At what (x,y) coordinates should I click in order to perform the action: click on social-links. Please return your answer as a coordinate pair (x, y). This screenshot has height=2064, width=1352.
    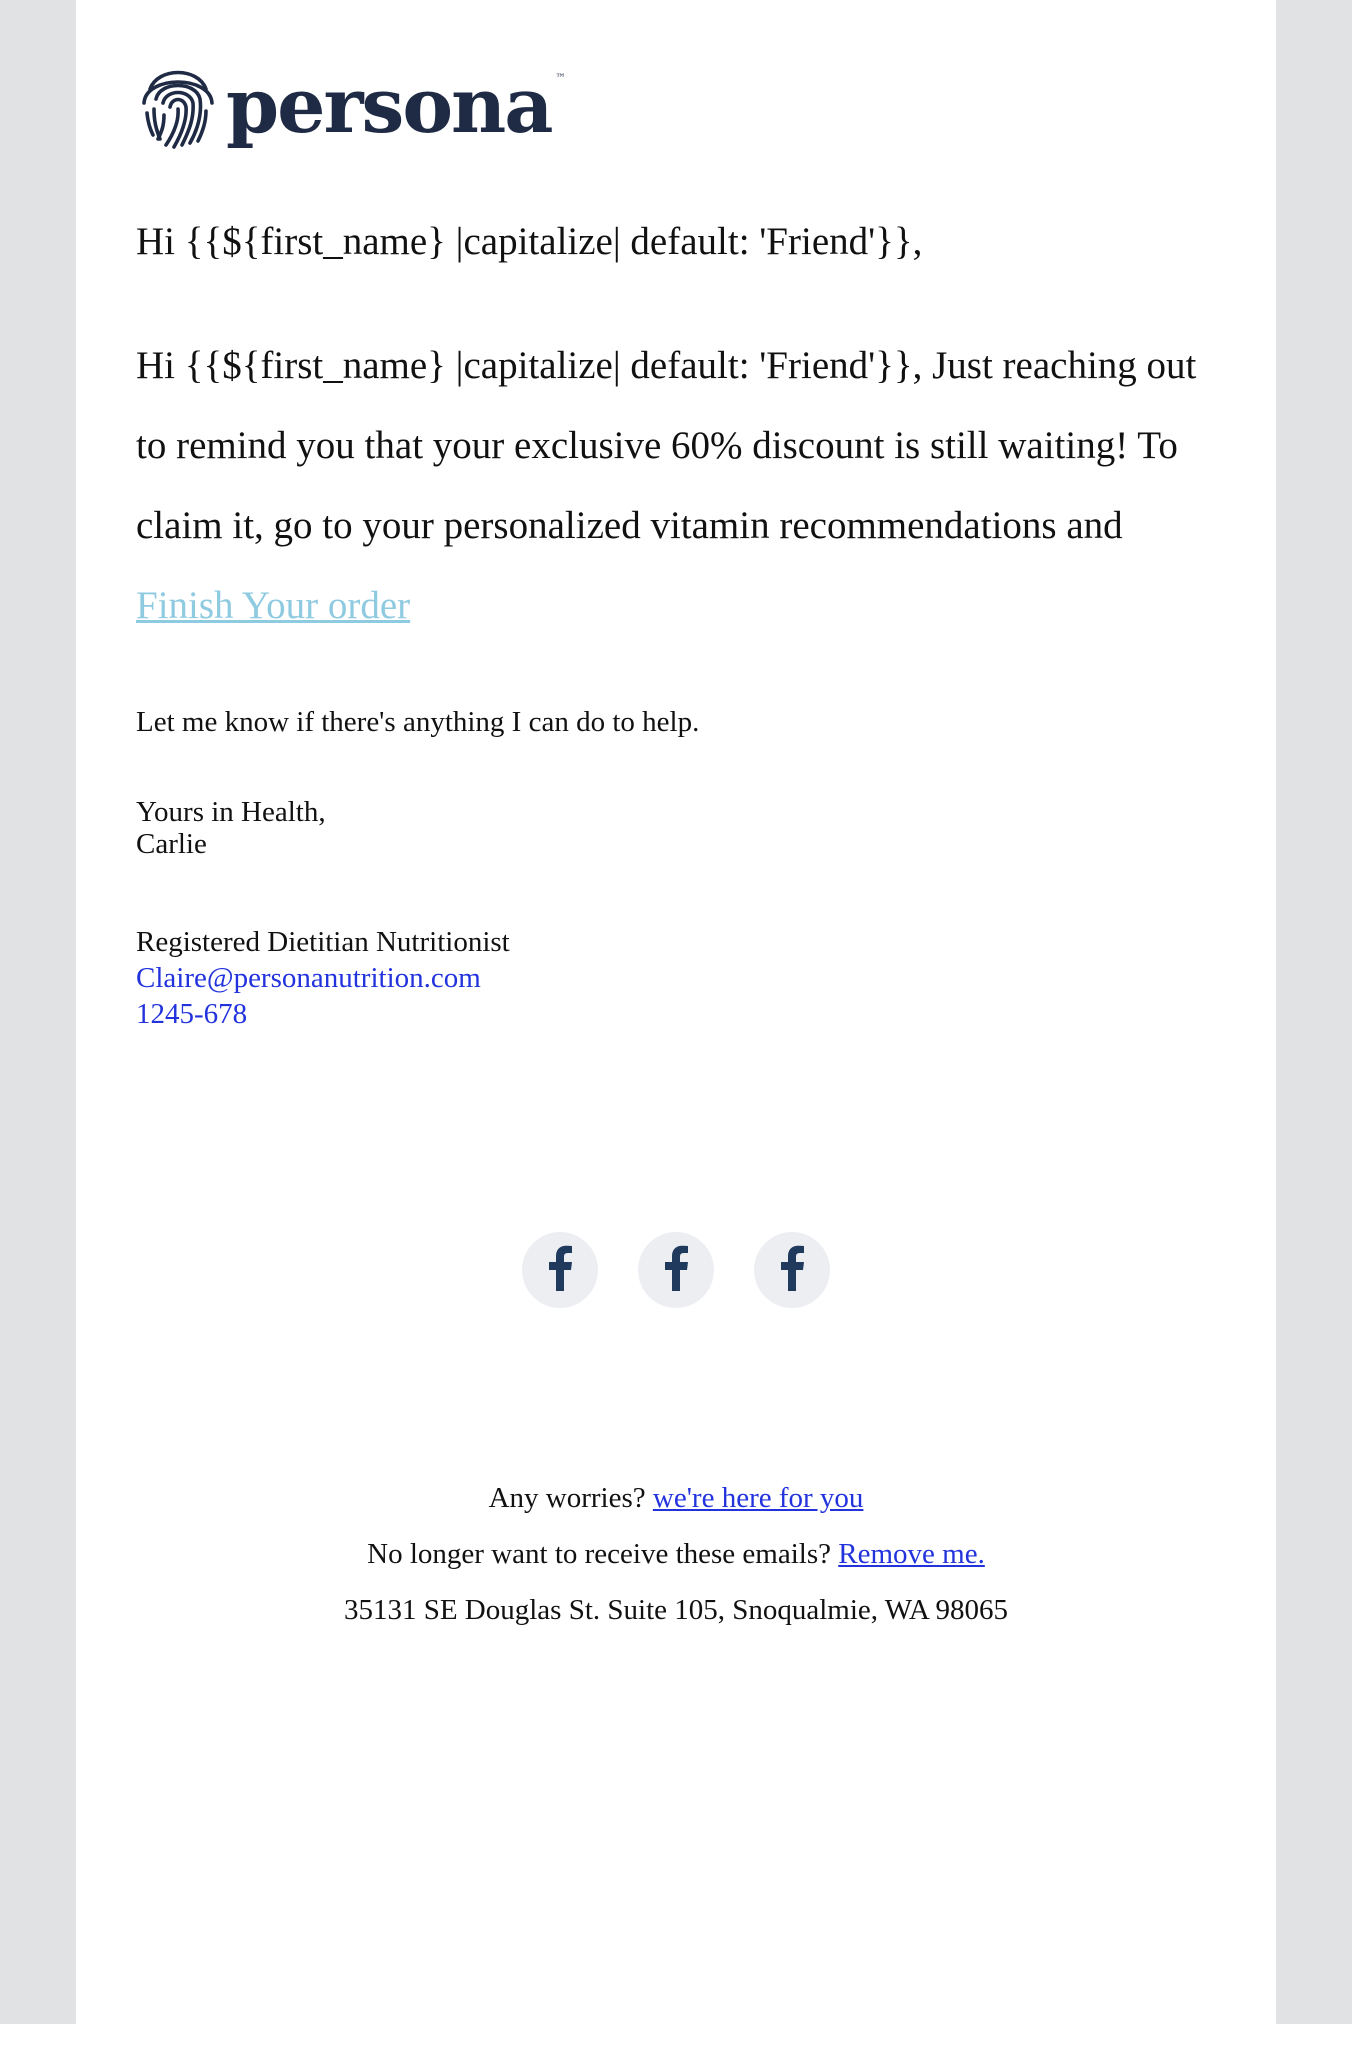
    Looking at the image, I should click on (676, 1270).